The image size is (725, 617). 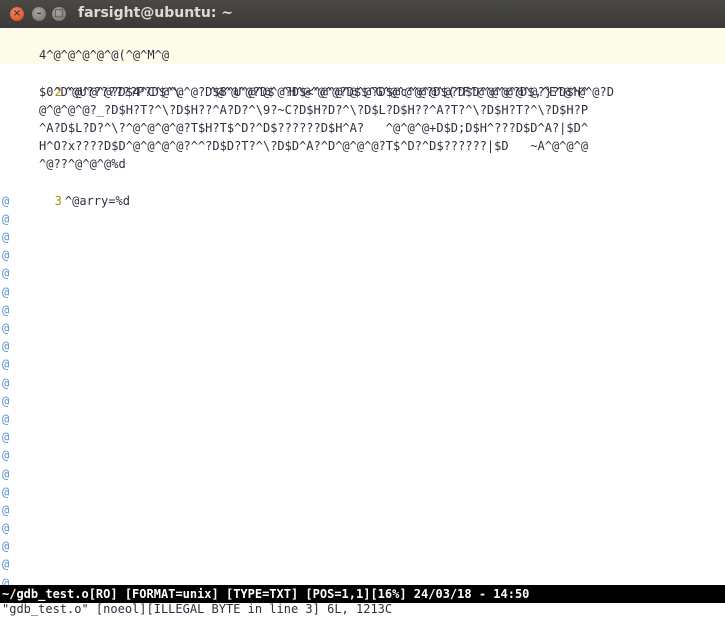 What do you see at coordinates (17, 14) in the screenshot?
I see `close-button: ×` at bounding box center [17, 14].